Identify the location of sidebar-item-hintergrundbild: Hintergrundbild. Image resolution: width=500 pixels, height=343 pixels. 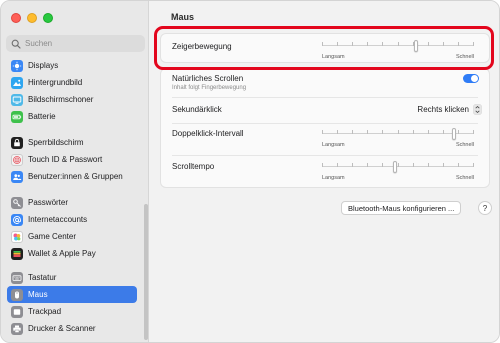
(72, 82).